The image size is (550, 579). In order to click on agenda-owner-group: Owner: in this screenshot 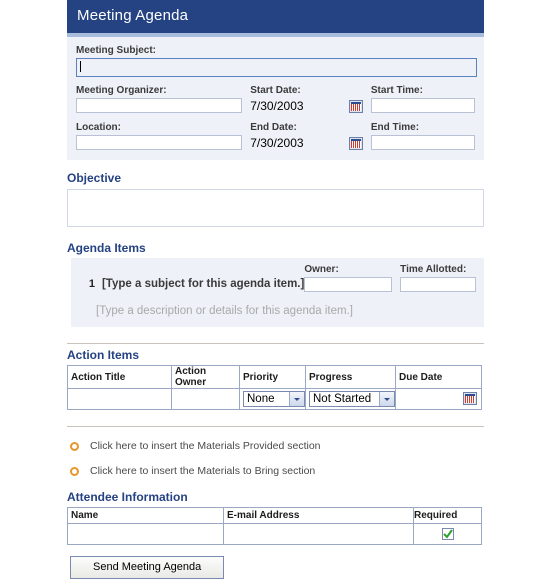, I will do `click(348, 277)`.